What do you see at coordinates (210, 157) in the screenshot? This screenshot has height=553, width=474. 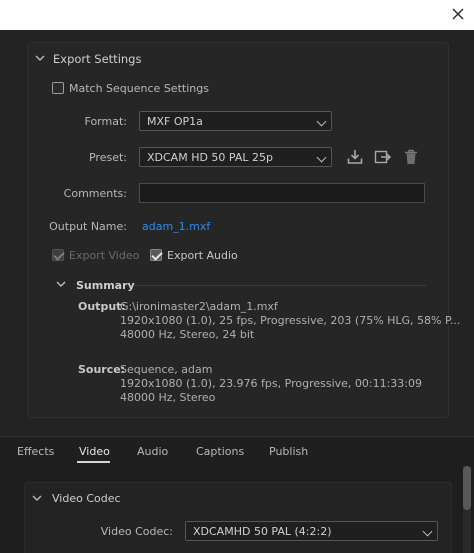 I see `preset-value: XDCAM HD 50 PAL 25p` at bounding box center [210, 157].